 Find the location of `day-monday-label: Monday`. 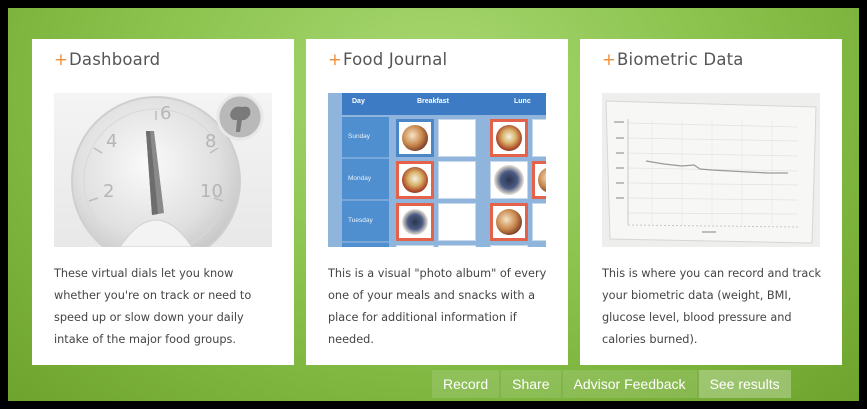

day-monday-label: Monday is located at coordinates (360, 178).